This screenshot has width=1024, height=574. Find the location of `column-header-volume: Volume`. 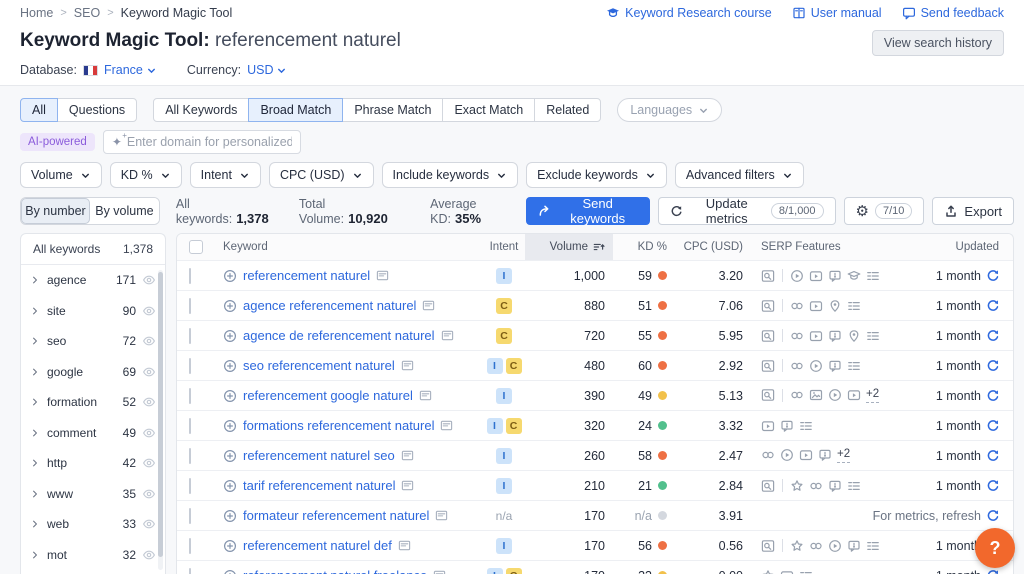

column-header-volume: Volume is located at coordinates (569, 247).